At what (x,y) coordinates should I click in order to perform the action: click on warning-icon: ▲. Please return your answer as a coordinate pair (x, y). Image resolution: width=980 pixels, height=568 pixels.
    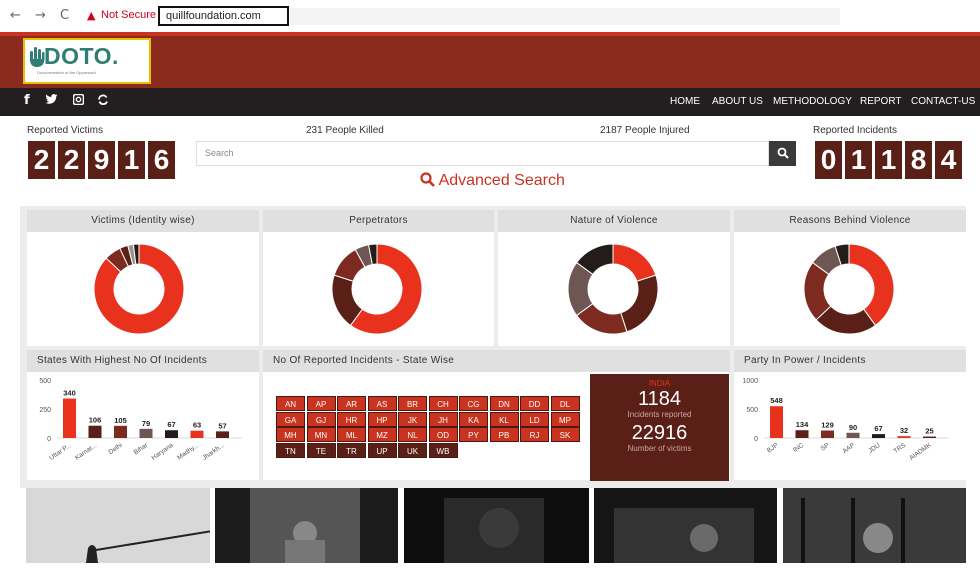
    Looking at the image, I should click on (91, 15).